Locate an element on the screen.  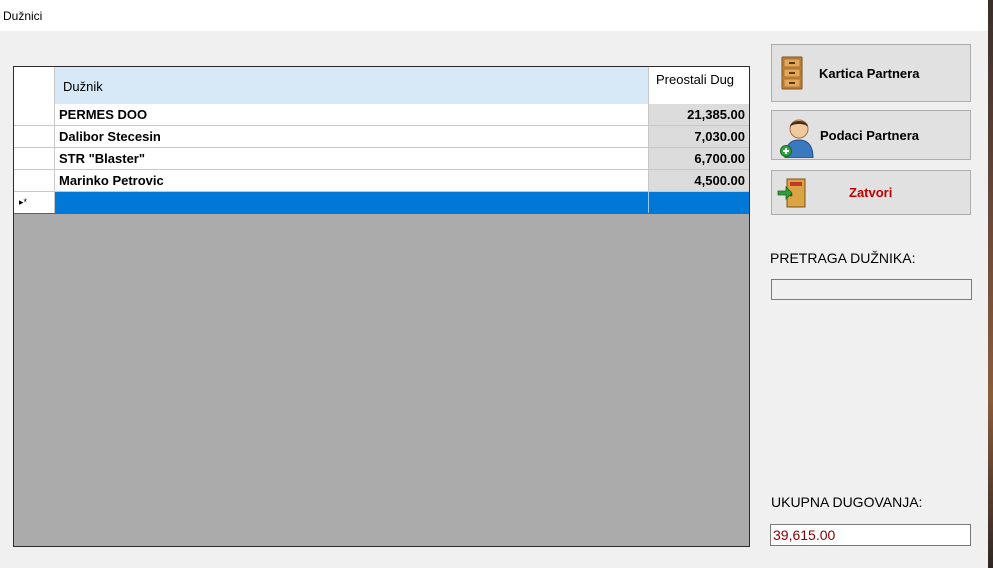
title-bar: Dužnici is located at coordinates (494, 15).